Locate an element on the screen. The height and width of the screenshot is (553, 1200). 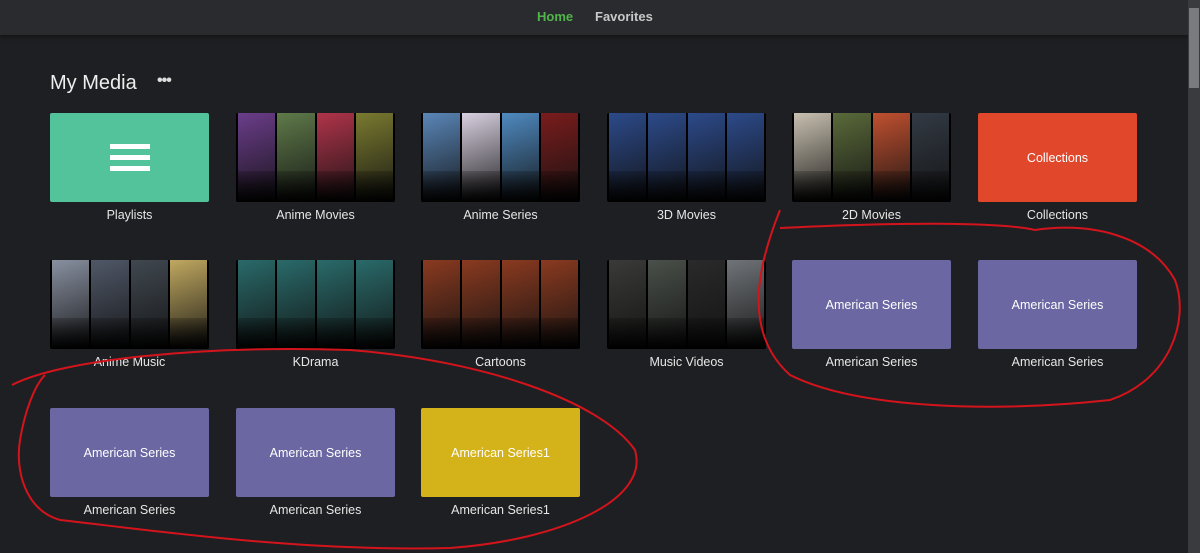
tile-text: Collections is located at coordinates (1057, 157).